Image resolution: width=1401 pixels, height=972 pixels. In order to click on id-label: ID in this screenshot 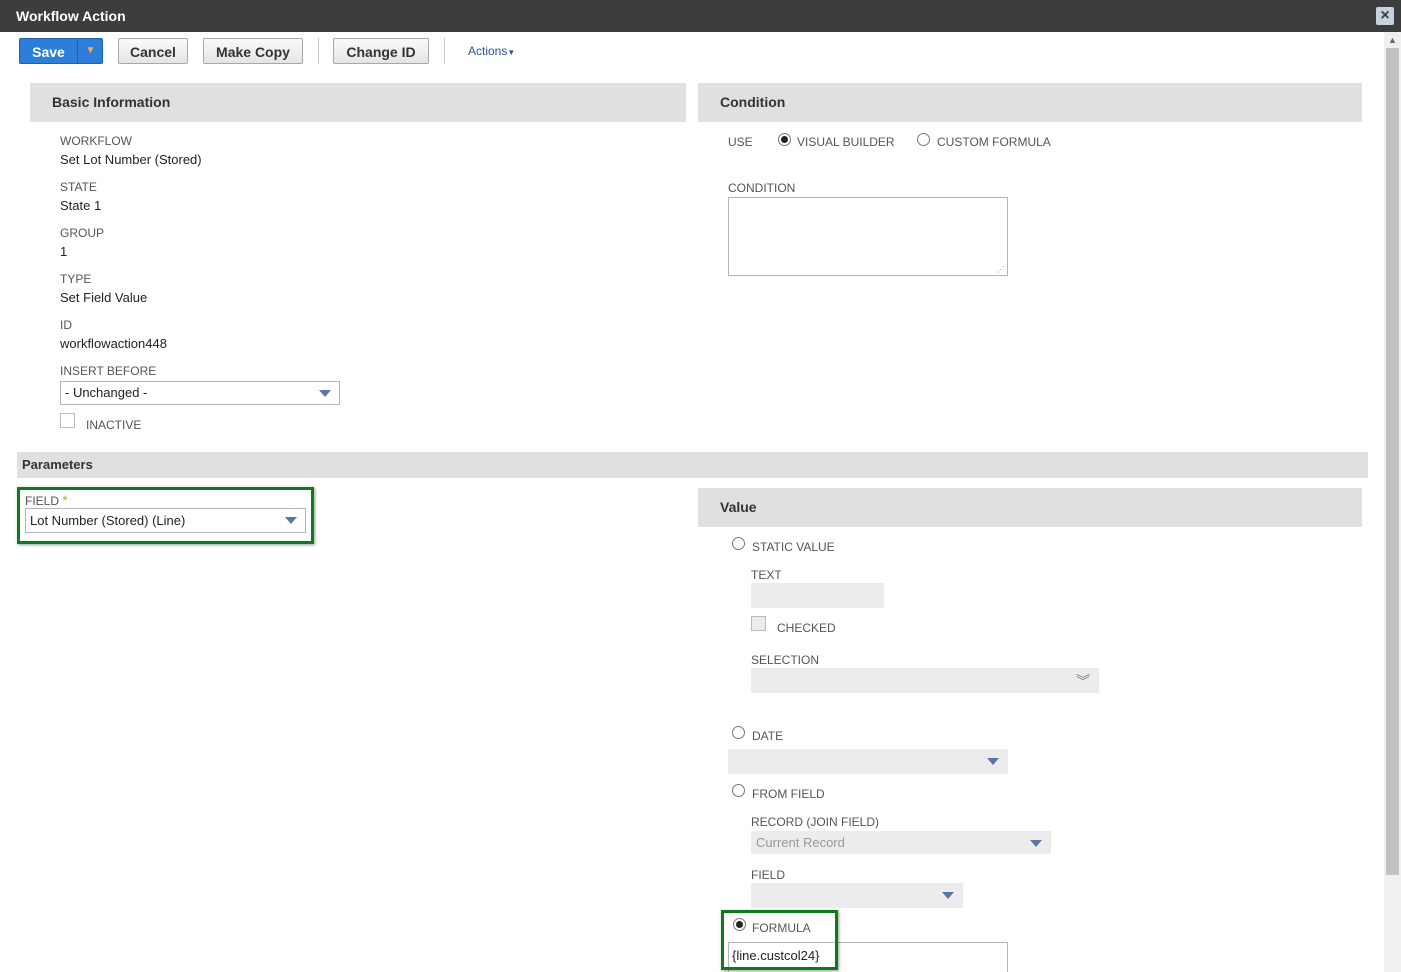, I will do `click(66, 325)`.